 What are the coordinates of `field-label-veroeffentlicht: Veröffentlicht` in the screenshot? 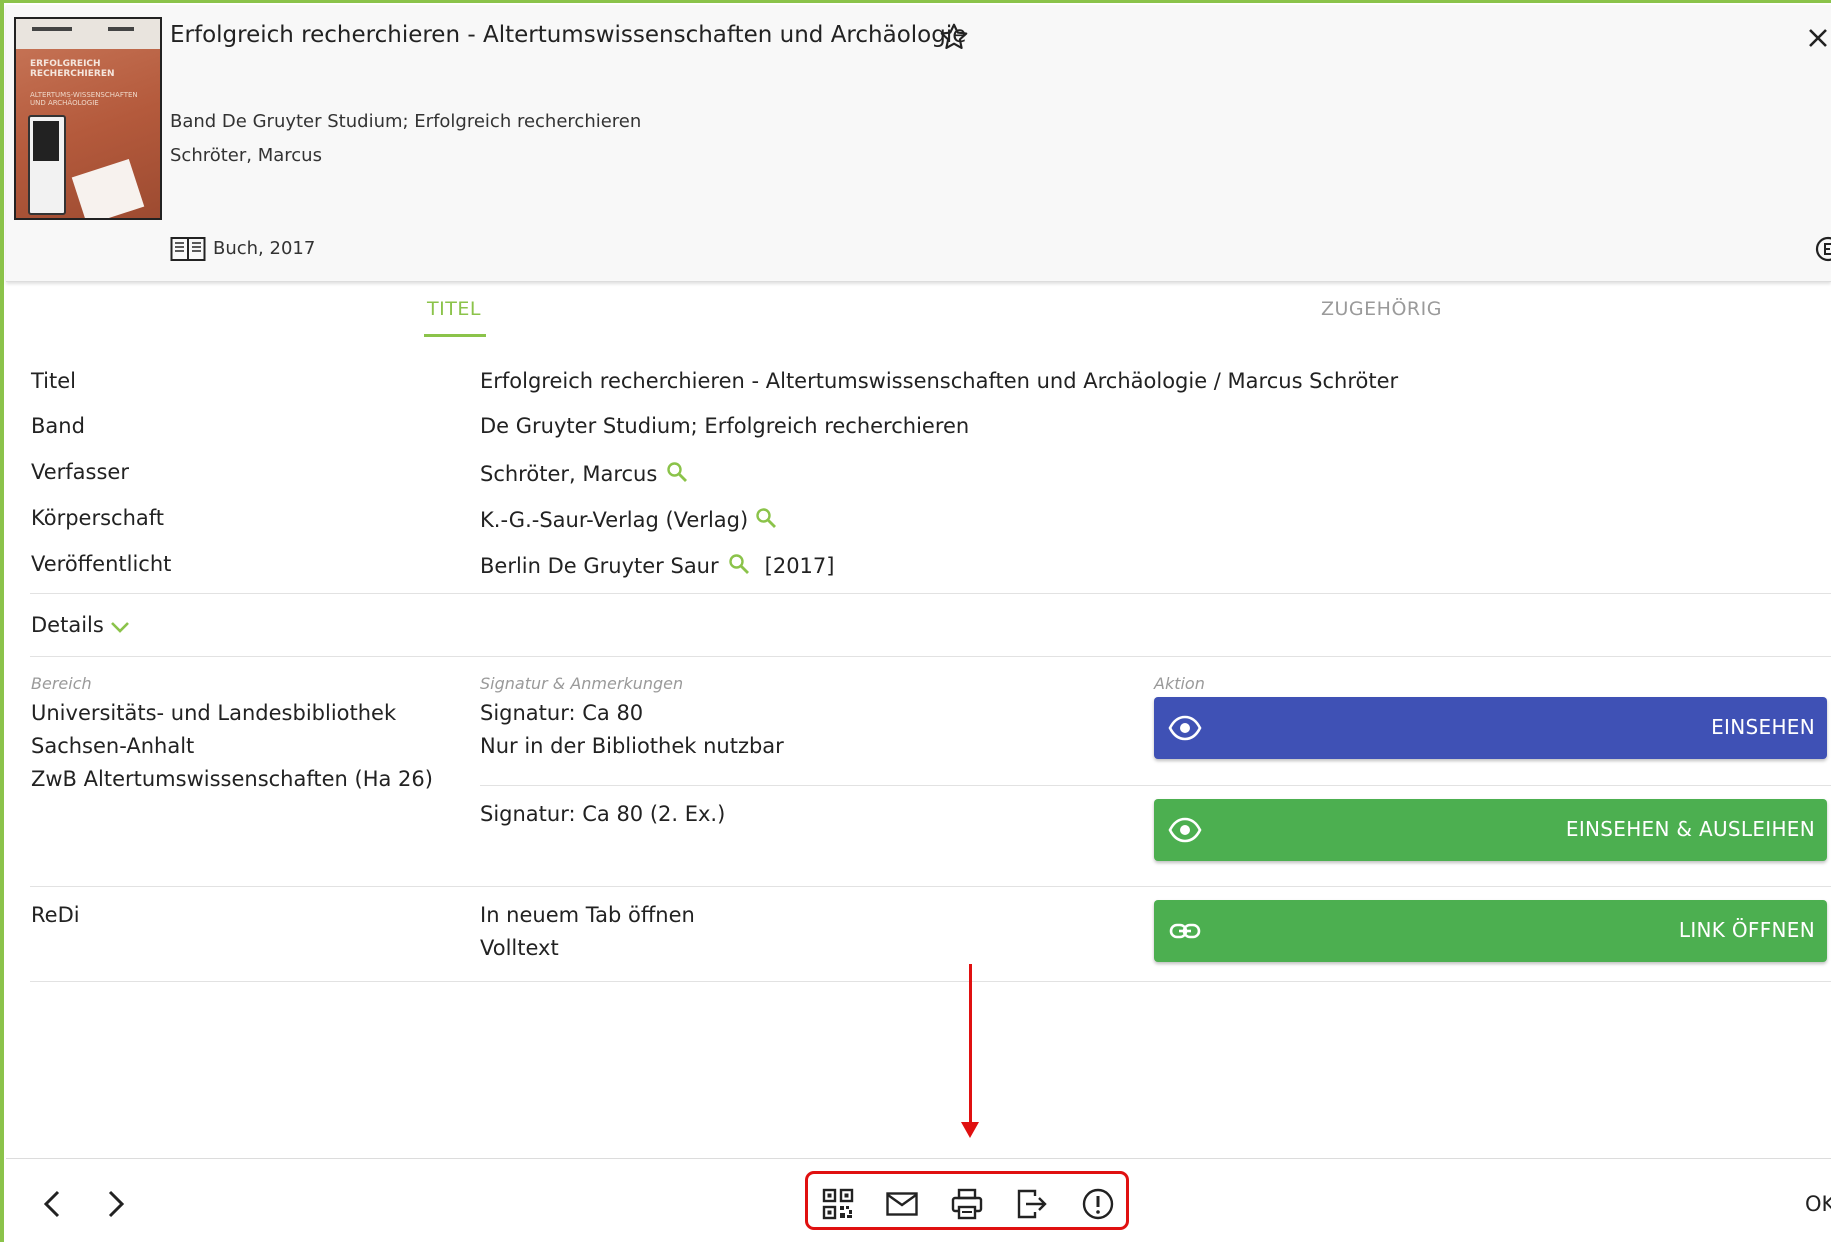 It's located at (101, 564).